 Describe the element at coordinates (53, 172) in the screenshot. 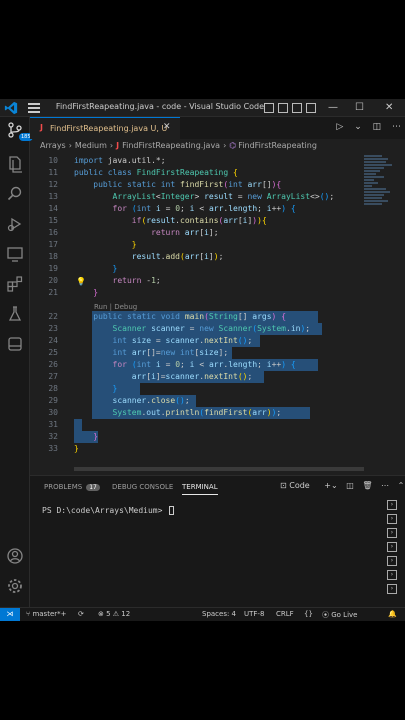

I see `line-number: 11` at that location.